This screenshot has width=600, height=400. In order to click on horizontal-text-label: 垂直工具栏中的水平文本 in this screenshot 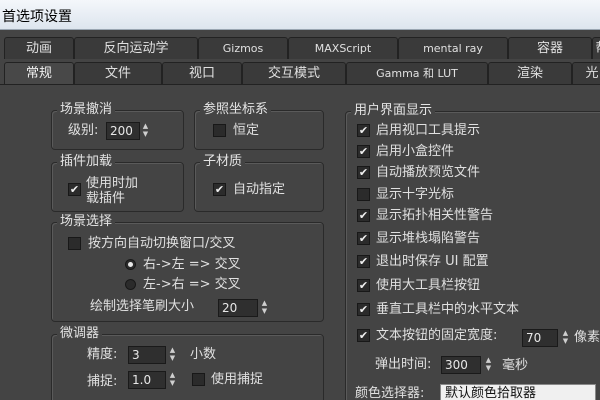, I will do `click(448, 309)`.